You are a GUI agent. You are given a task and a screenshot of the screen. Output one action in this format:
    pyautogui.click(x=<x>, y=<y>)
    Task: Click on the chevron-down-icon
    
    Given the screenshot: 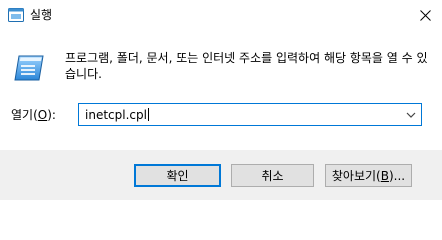 What is the action you would take?
    pyautogui.click(x=411, y=115)
    